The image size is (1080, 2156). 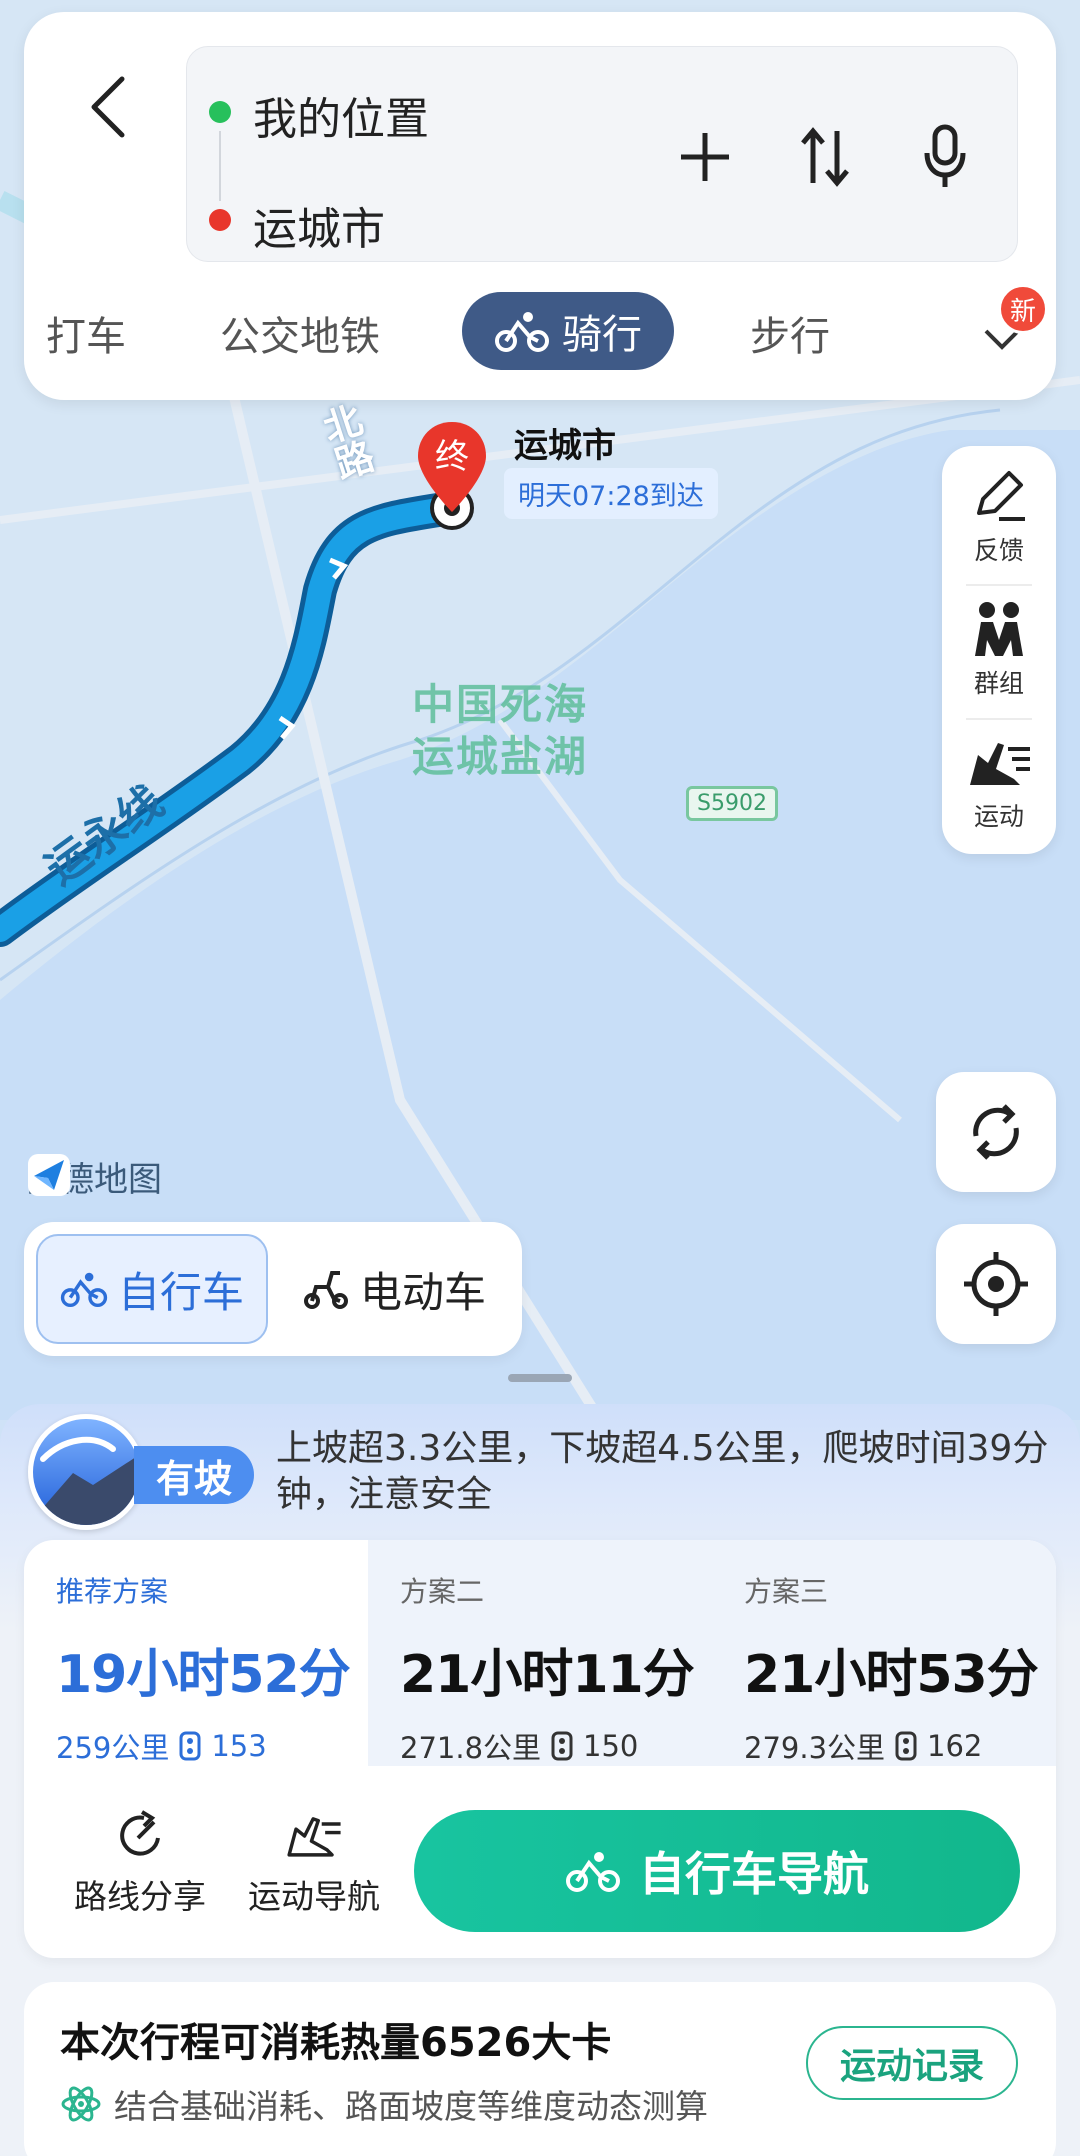 I want to click on plan-meta: 279.3公里 162, so click(x=912, y=1746).